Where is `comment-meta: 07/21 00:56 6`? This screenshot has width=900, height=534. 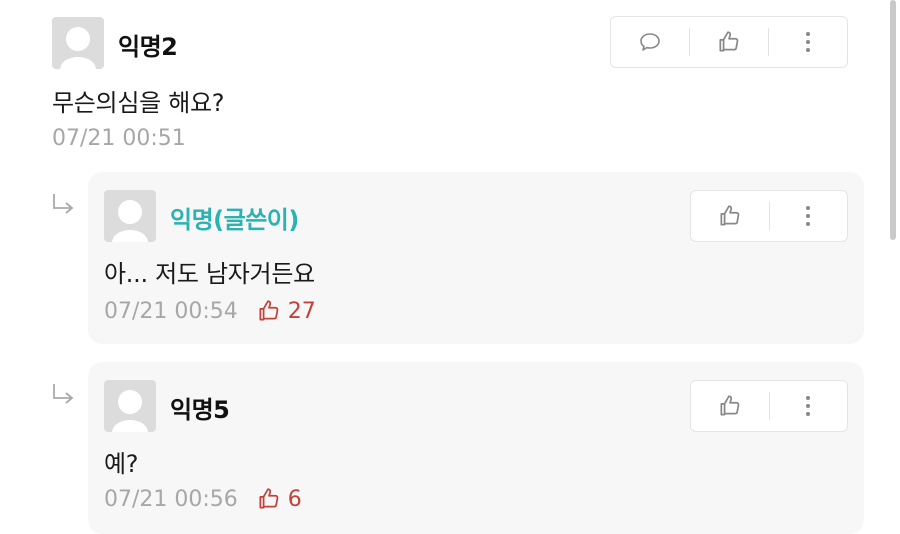 comment-meta: 07/21 00:56 6 is located at coordinates (203, 499).